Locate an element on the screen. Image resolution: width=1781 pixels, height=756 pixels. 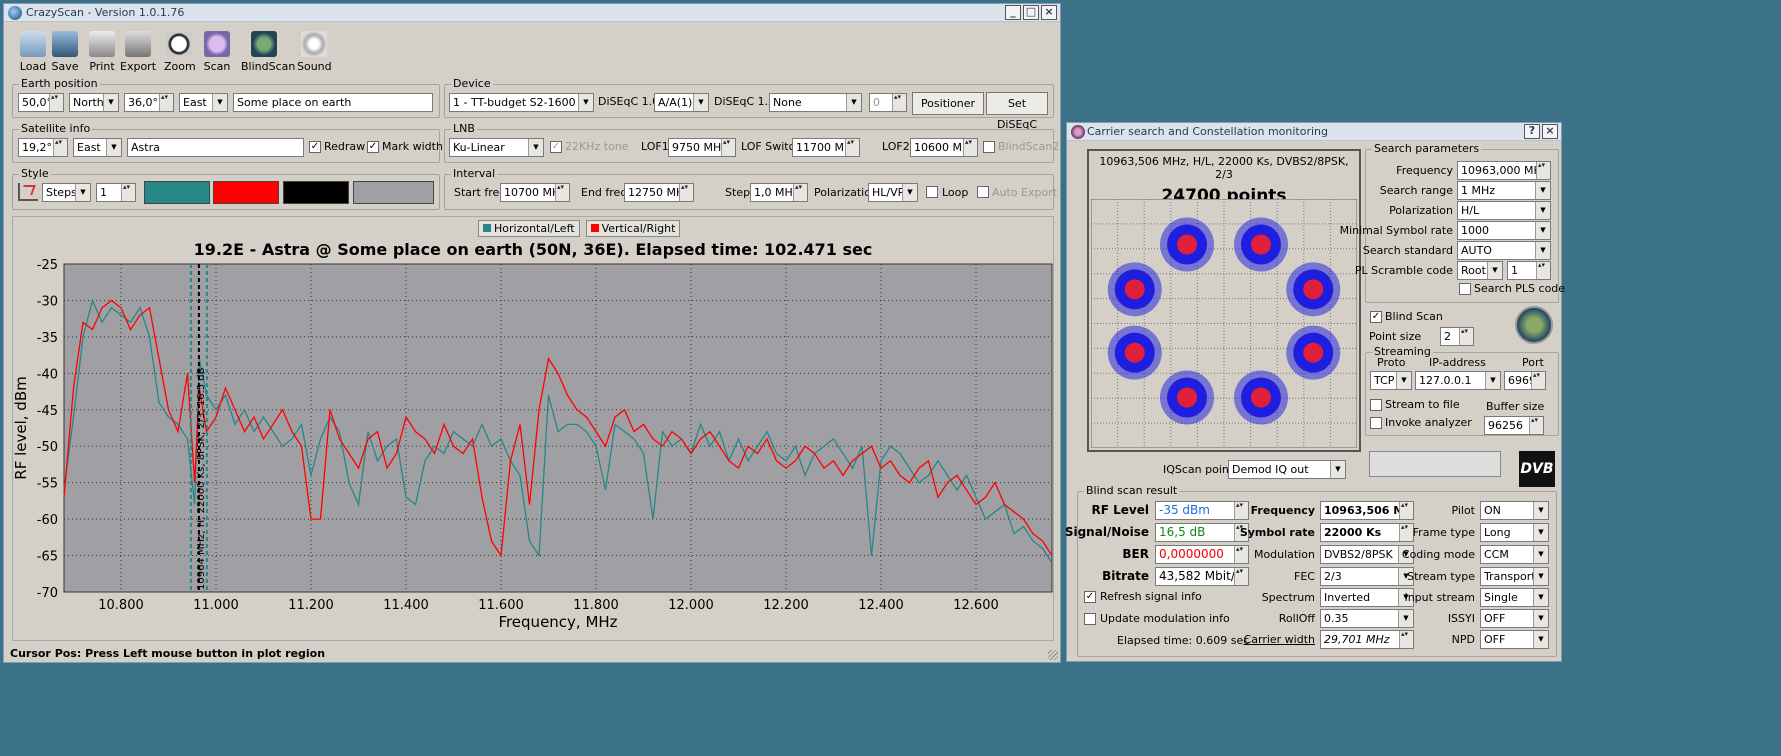
cs-freq-label: Frequency is located at coordinates (1424, 170).